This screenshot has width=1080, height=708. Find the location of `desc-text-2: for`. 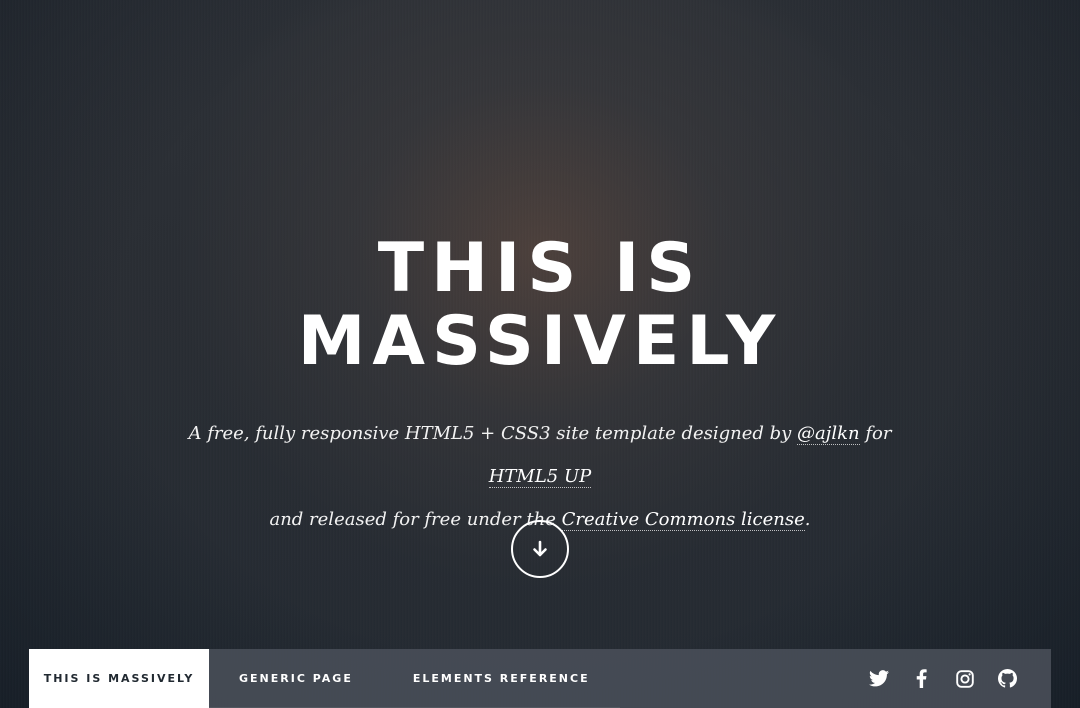

desc-text-2: for is located at coordinates (875, 433).